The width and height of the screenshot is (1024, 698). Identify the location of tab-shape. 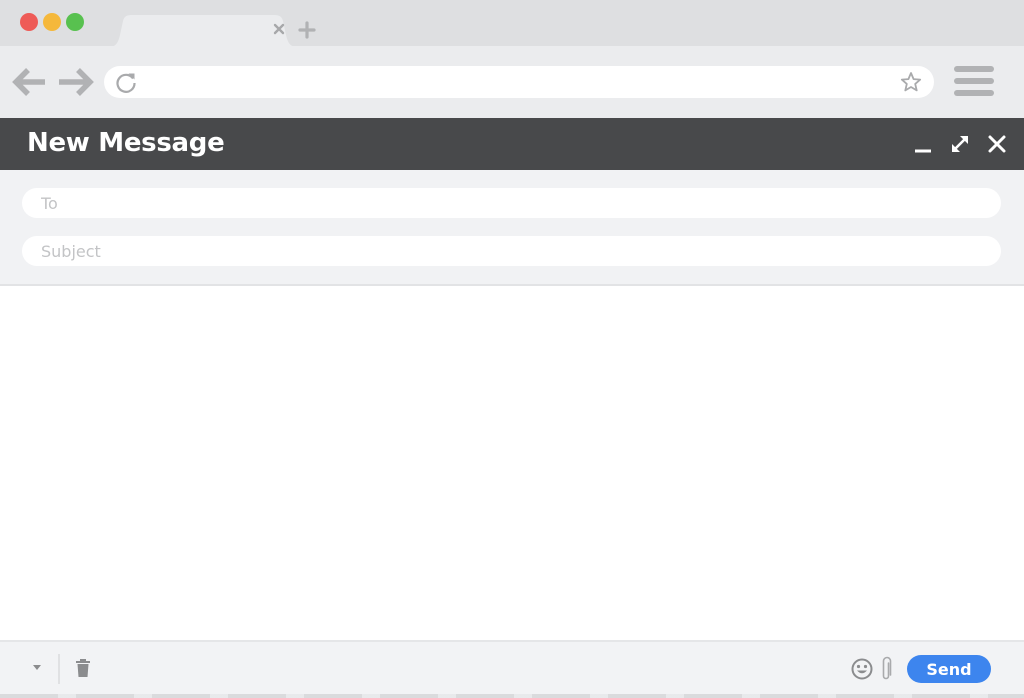
(203, 31).